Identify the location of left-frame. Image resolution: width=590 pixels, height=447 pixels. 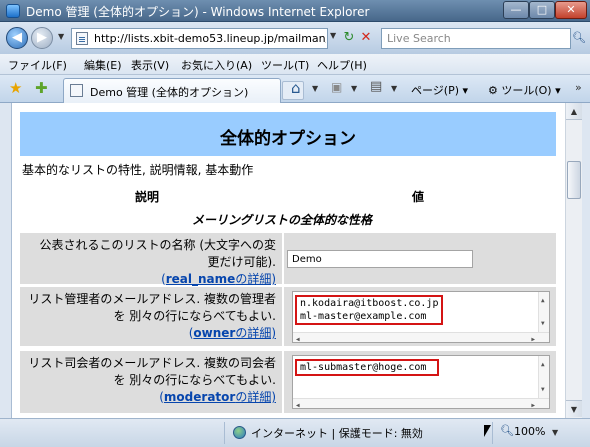
(6, 260).